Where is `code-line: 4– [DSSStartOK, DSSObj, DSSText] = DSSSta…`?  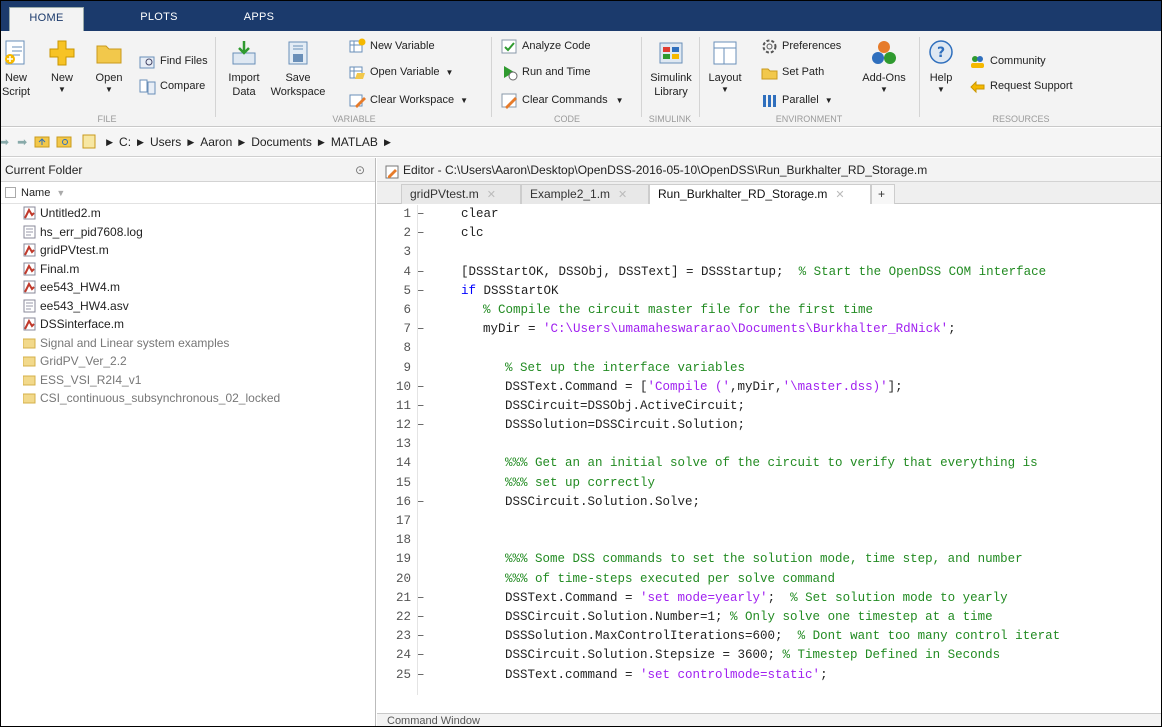
code-line: 4– [DSSStartOK, DSSObj, DSSText] = DSSSta… is located at coordinates (769, 272).